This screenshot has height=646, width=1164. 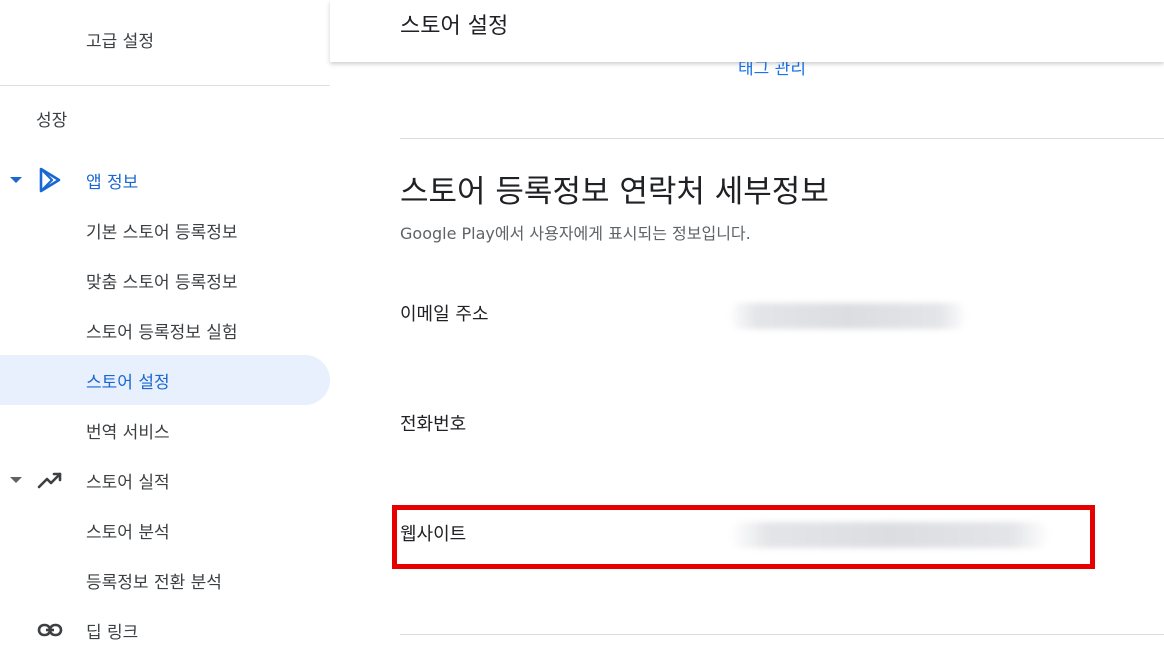 I want to click on sidebar-item-label: 기본 스토어 등록정보, so click(x=162, y=232).